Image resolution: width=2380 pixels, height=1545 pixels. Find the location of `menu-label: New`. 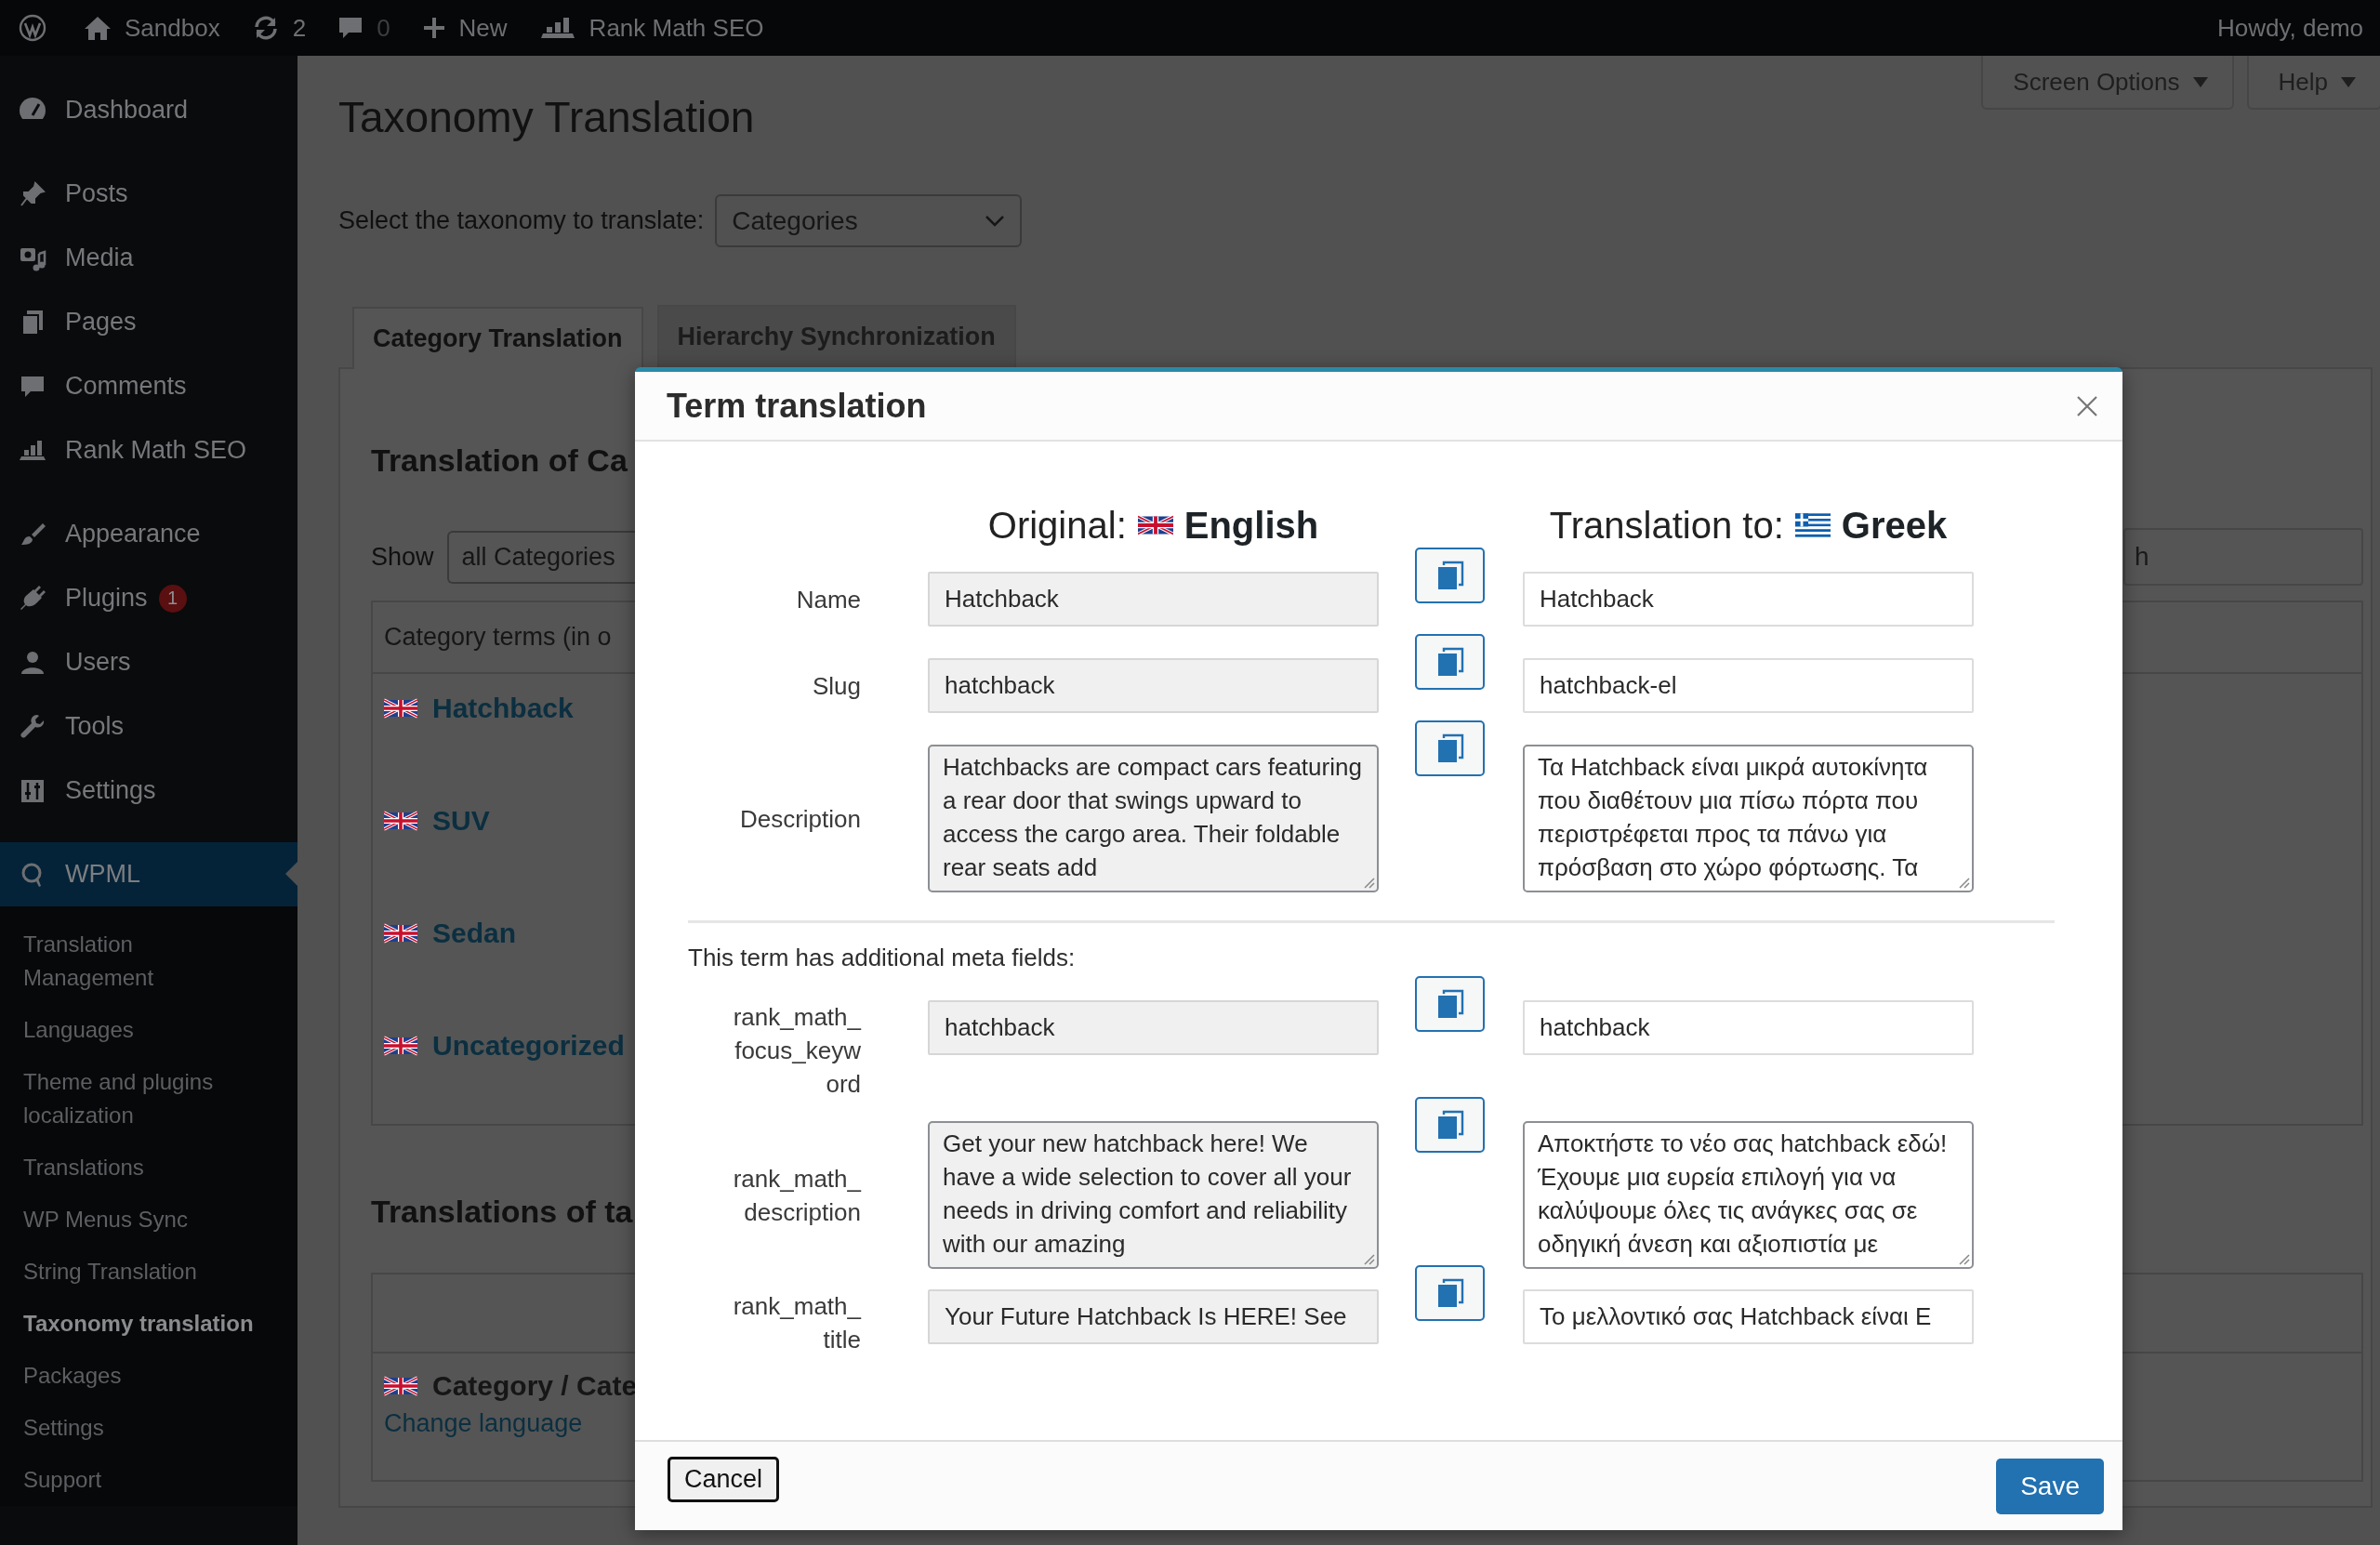

menu-label: New is located at coordinates (483, 28).